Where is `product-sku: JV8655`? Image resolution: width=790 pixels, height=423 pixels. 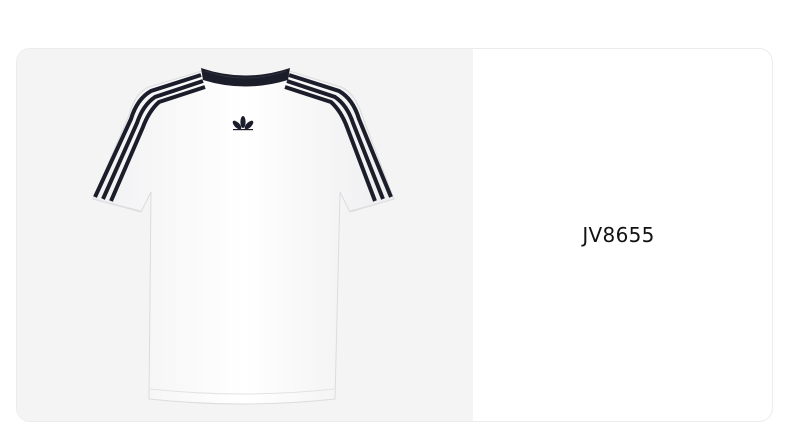
product-sku: JV8655 is located at coordinates (618, 234).